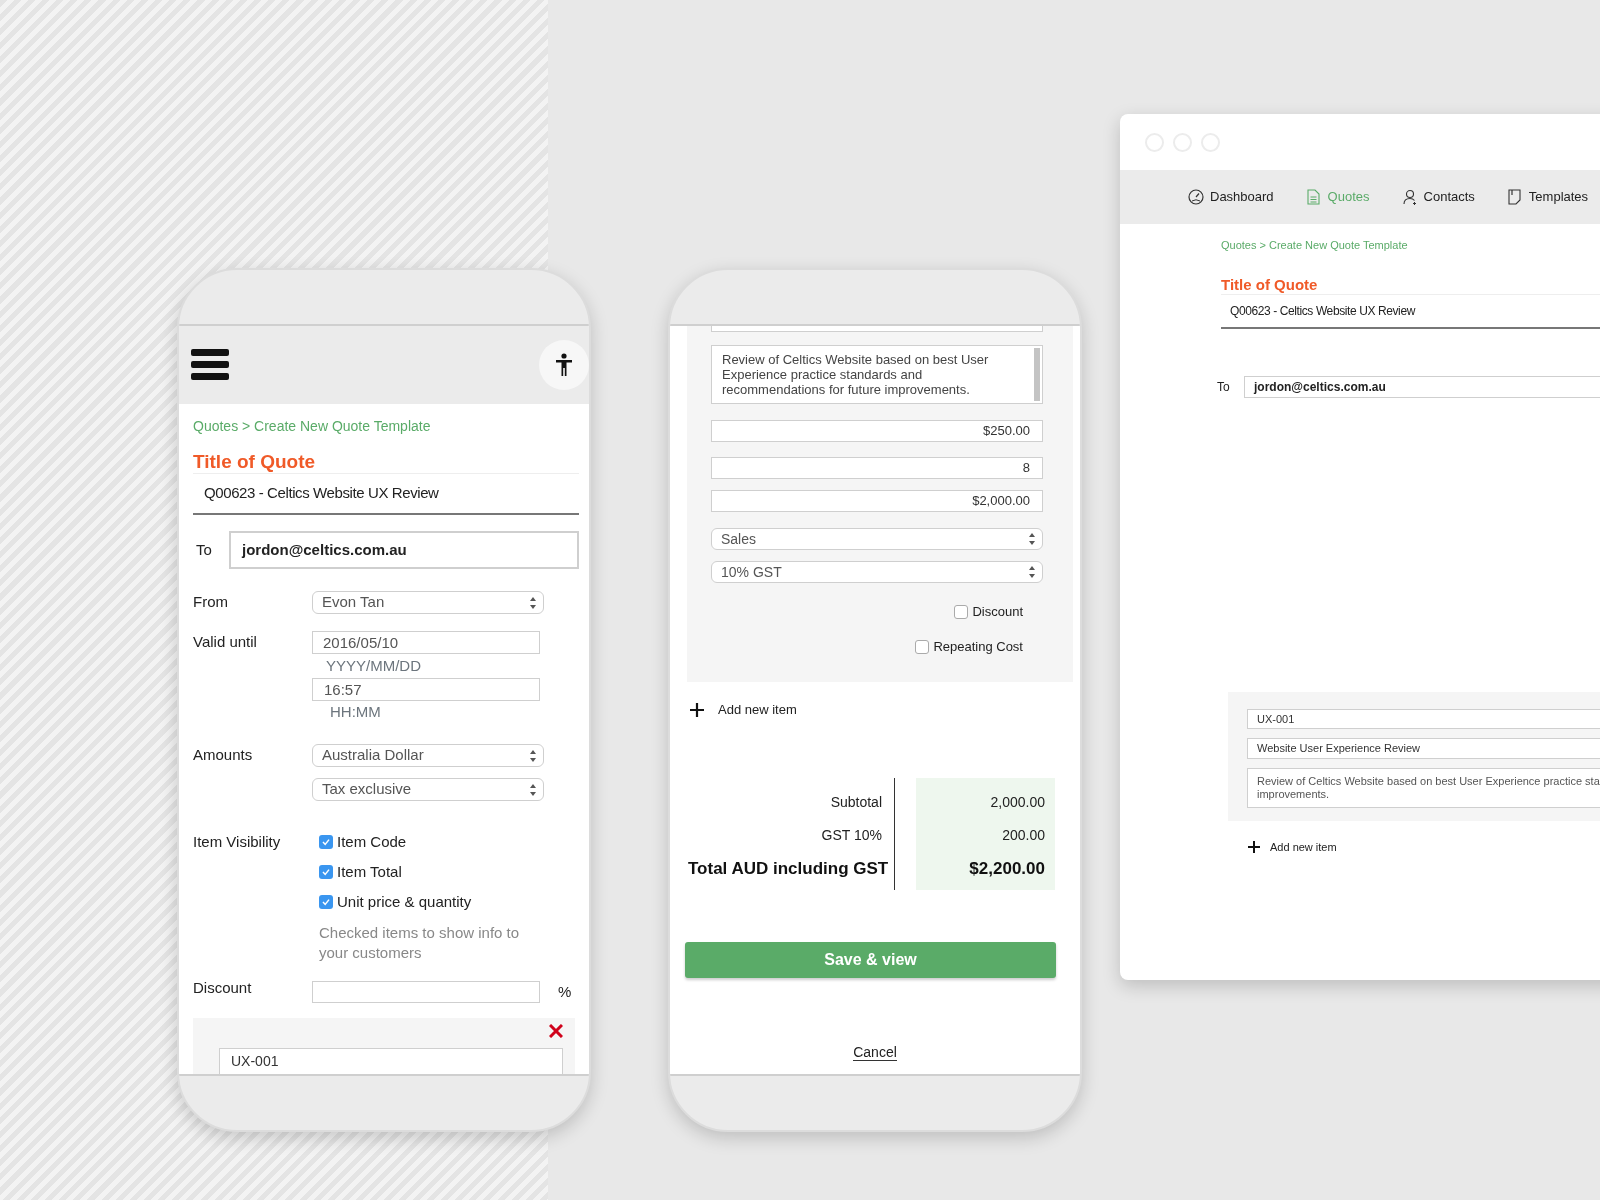 This screenshot has height=1200, width=1600. I want to click on quantity-field: 8, so click(877, 468).